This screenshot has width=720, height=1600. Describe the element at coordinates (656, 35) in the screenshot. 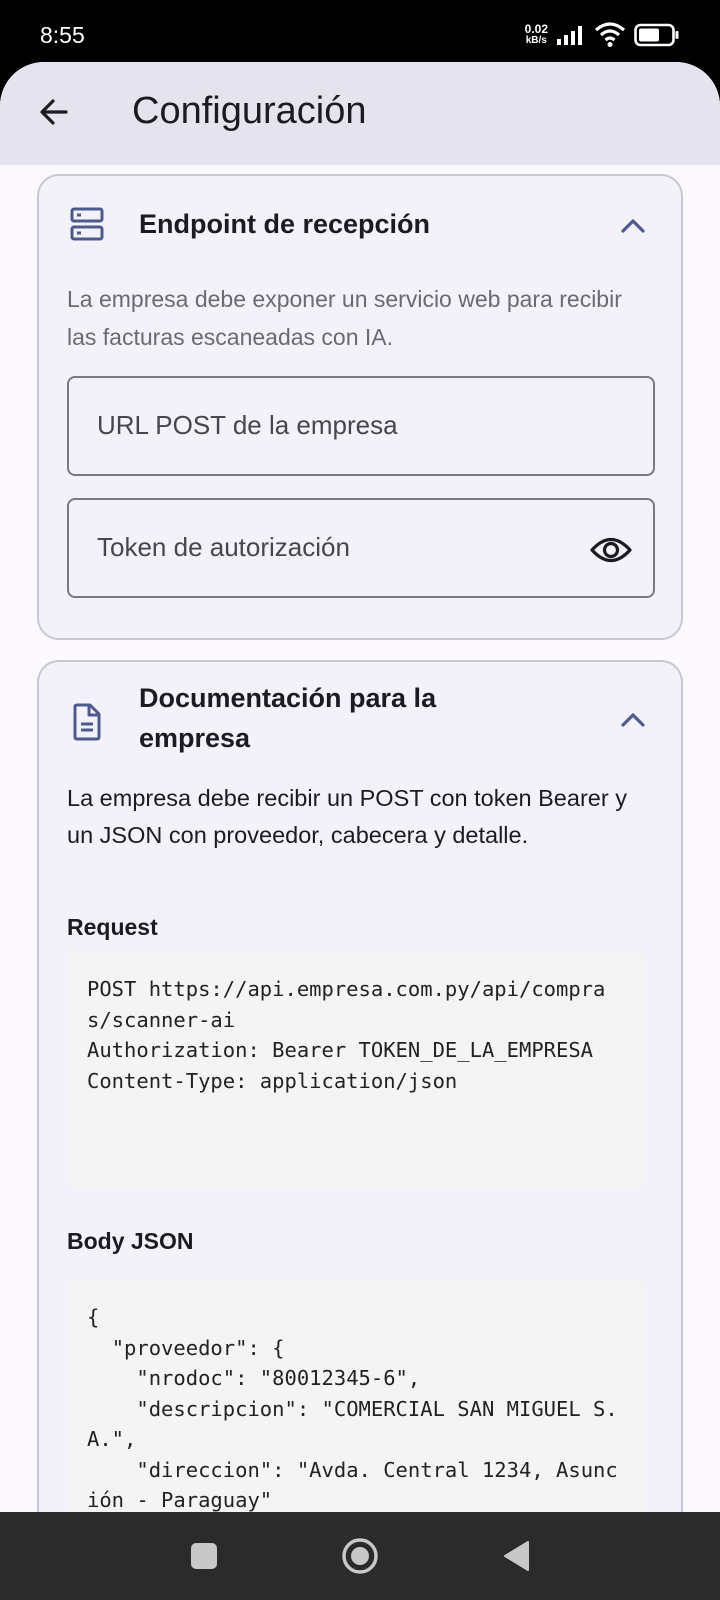

I see `battery-icon` at that location.